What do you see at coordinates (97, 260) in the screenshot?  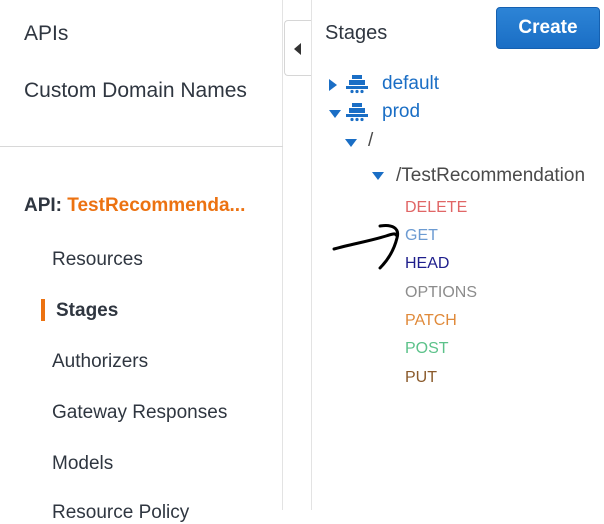 I see `sidebar-item-resources: Resources` at bounding box center [97, 260].